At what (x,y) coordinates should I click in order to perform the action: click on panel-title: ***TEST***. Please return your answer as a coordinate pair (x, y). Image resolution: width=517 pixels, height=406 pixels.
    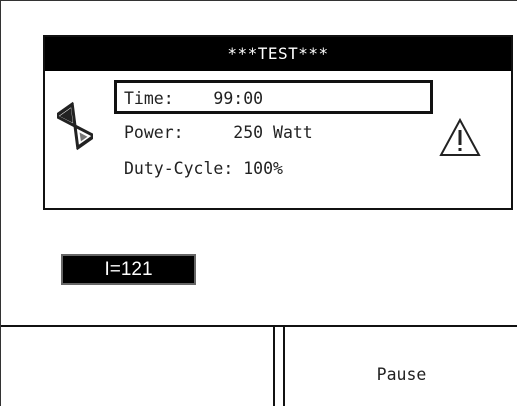
    Looking at the image, I should click on (278, 54).